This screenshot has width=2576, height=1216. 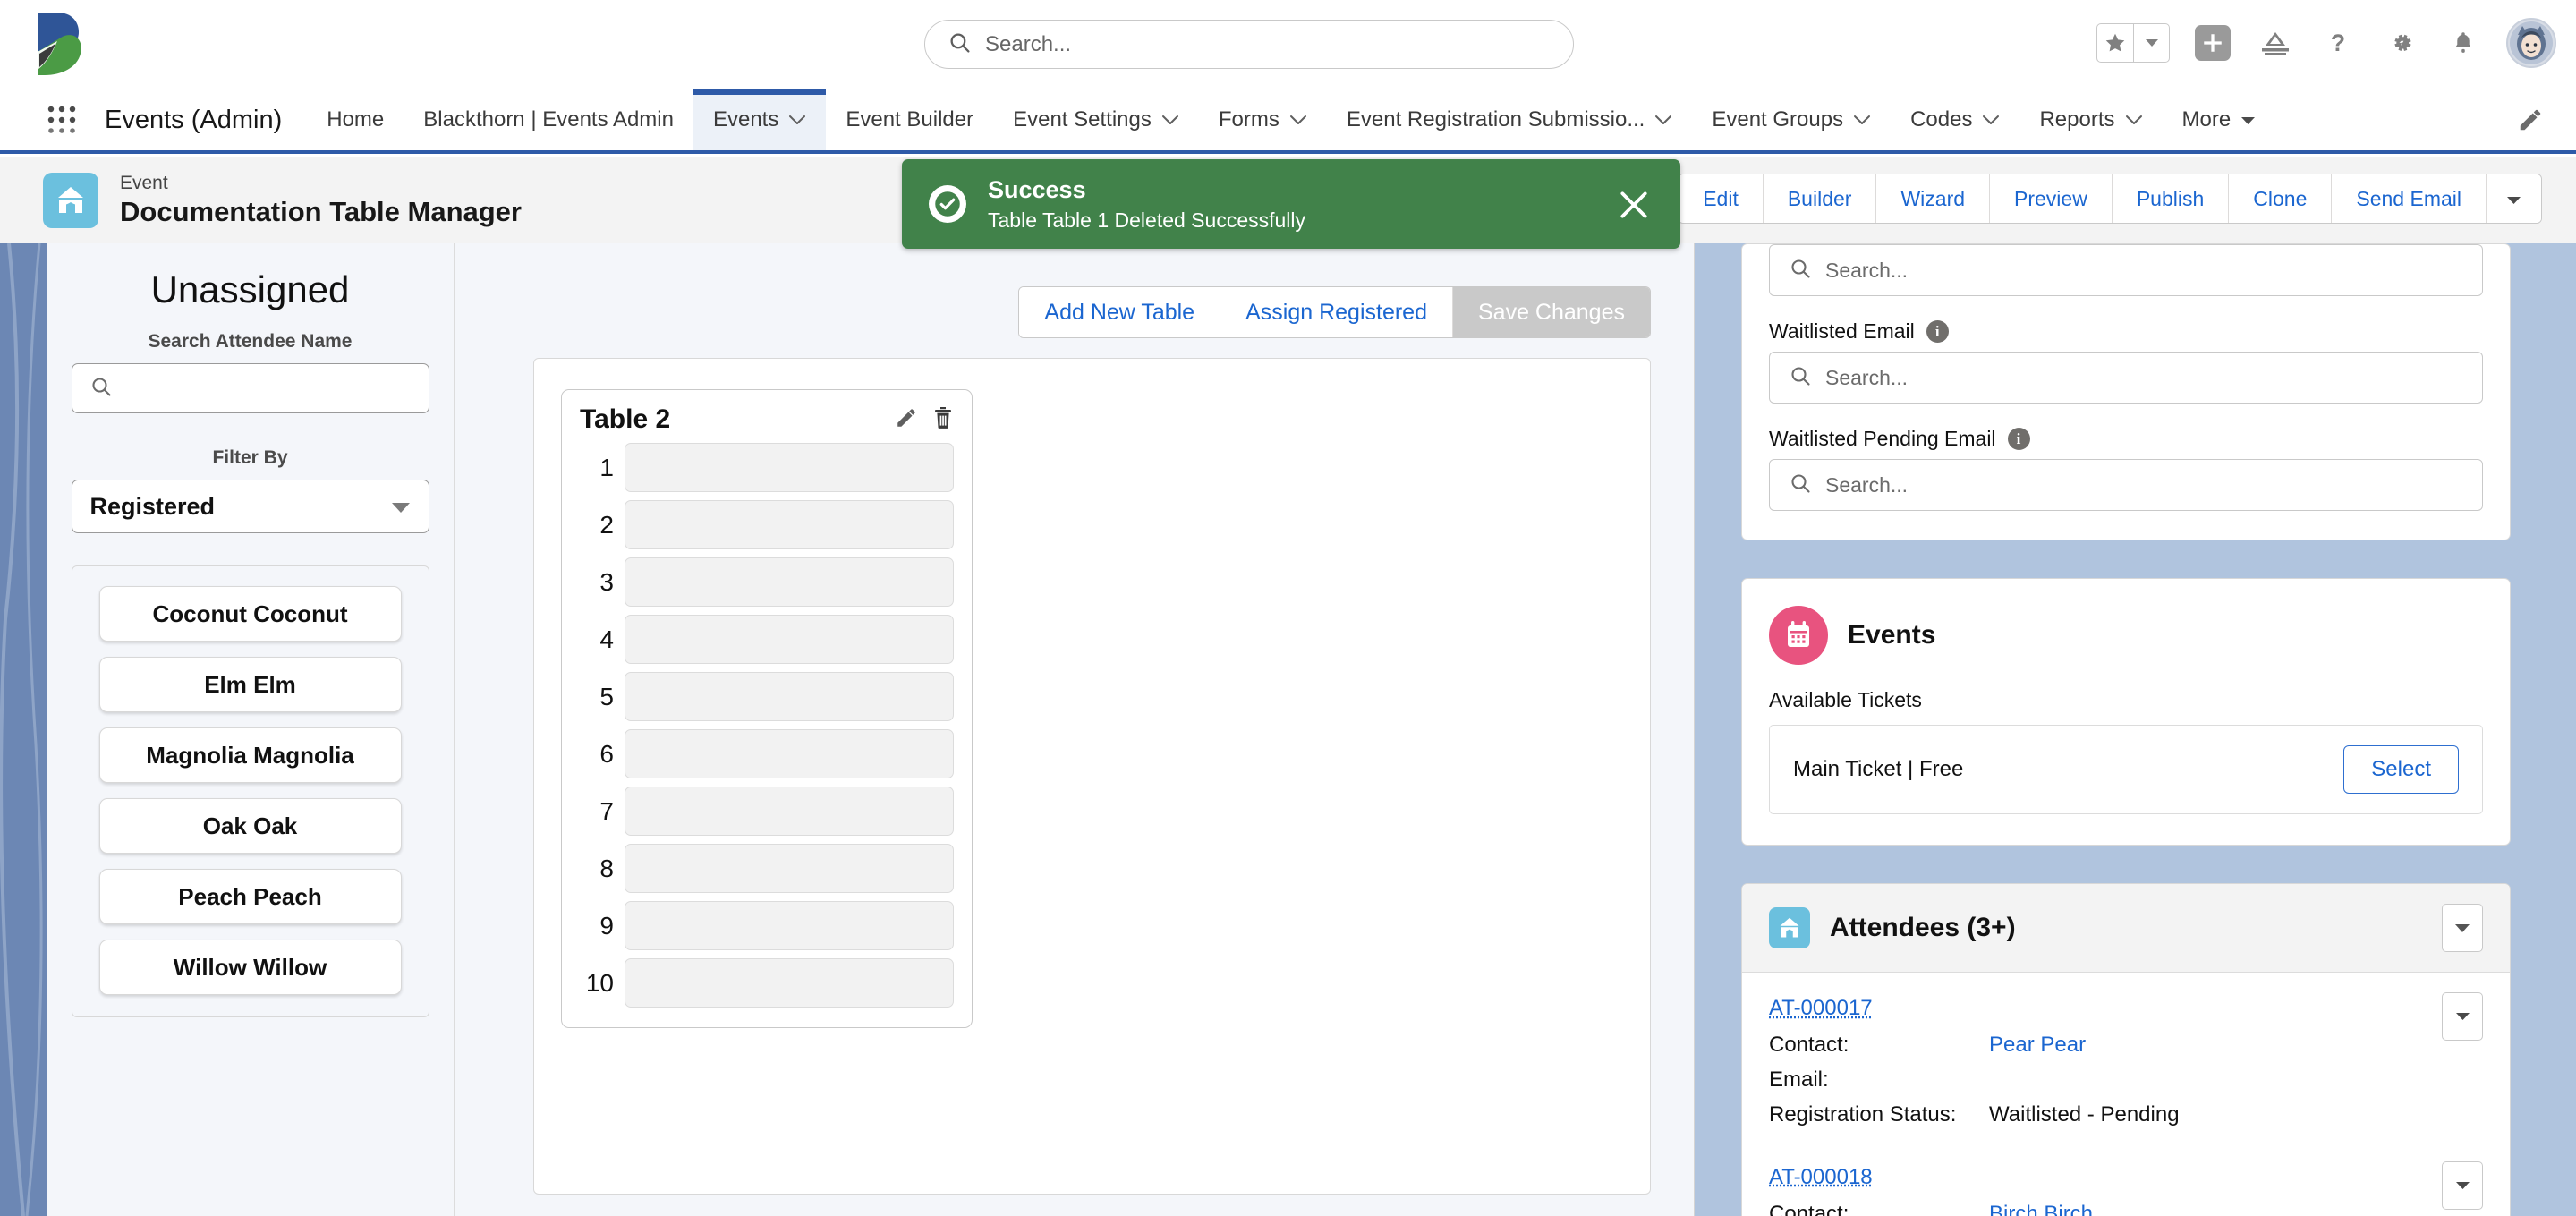 I want to click on send-email-button: Send Email, so click(x=2408, y=199).